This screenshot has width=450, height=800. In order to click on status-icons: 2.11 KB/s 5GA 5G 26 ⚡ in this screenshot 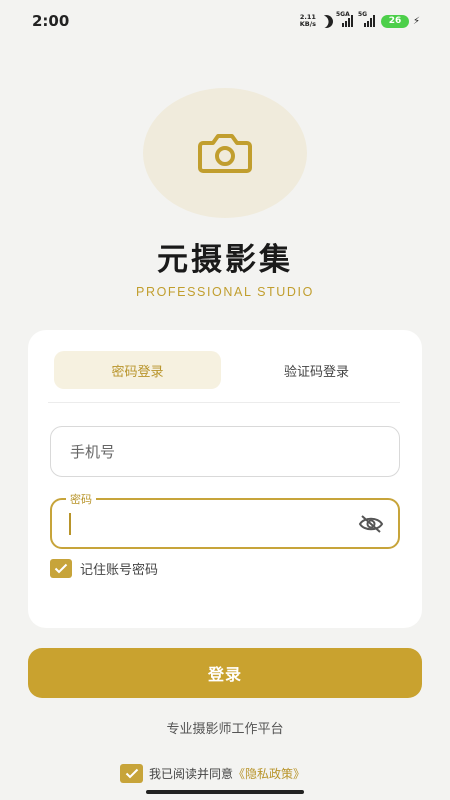, I will do `click(359, 20)`.